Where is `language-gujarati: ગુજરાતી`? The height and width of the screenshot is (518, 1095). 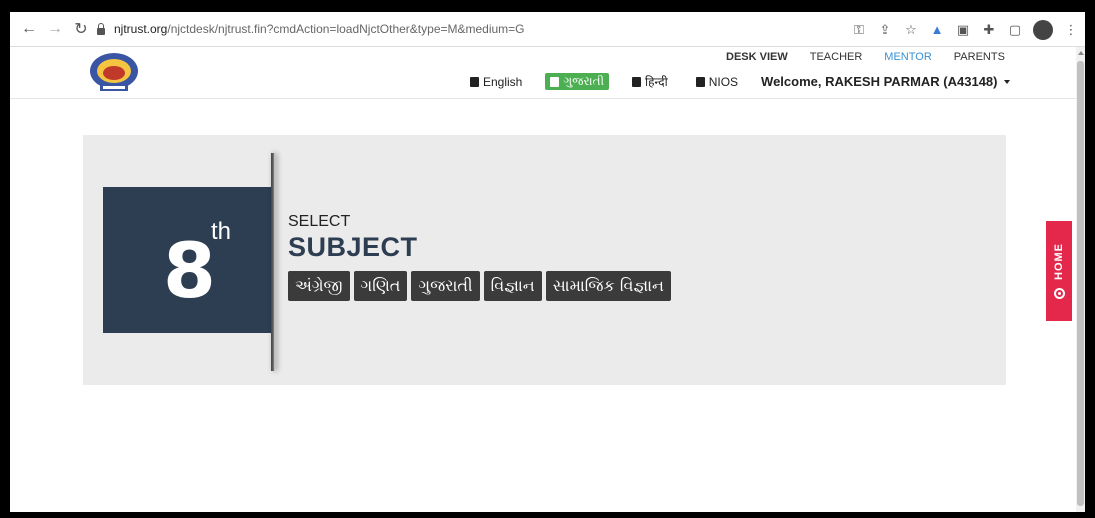 language-gujarati: ગુજરાતી is located at coordinates (577, 81).